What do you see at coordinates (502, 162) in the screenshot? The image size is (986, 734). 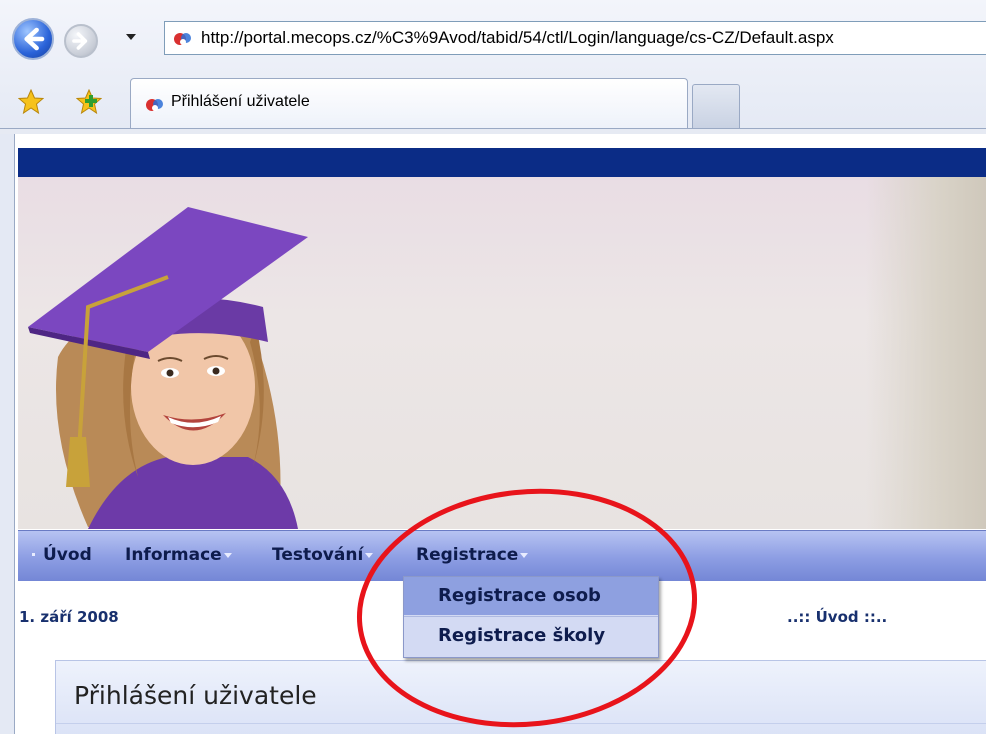 I see `site-top-bar` at bounding box center [502, 162].